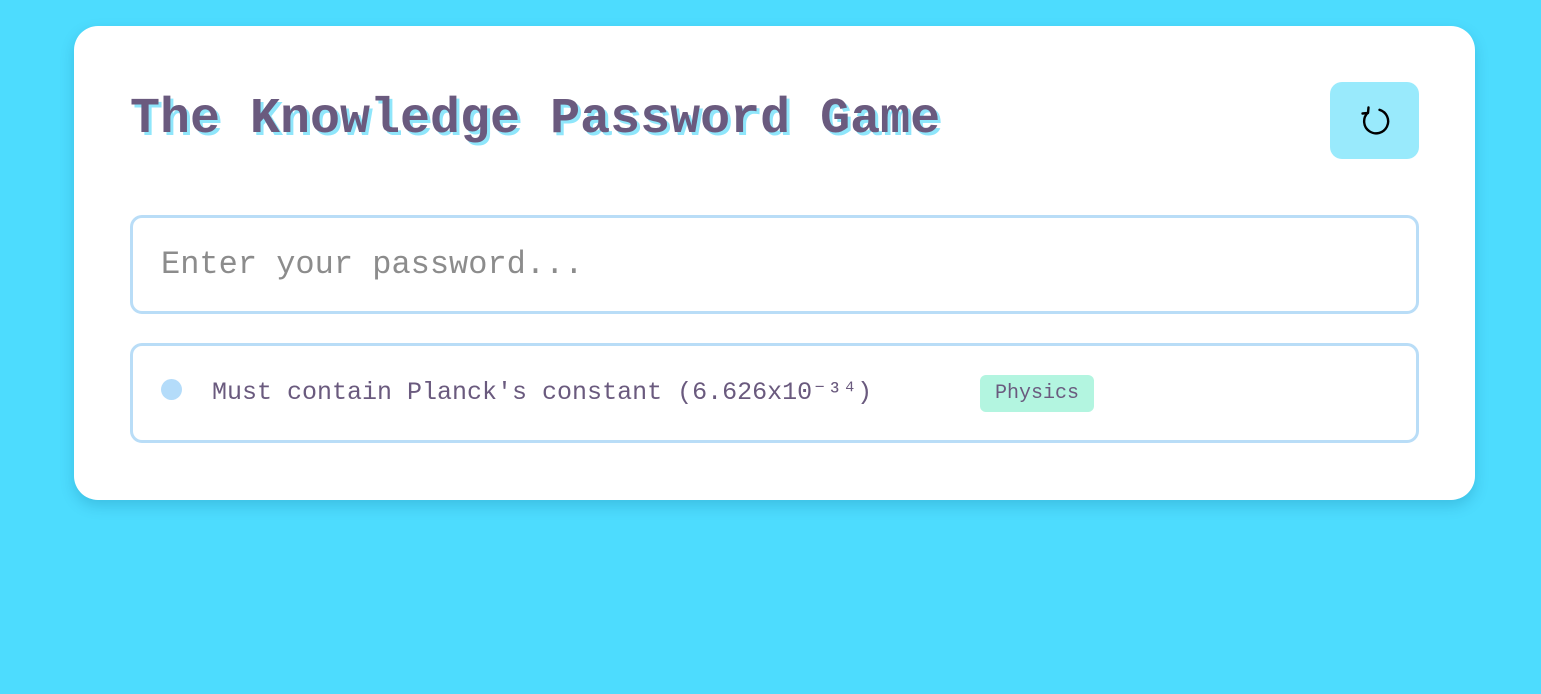 The width and height of the screenshot is (1541, 694). Describe the element at coordinates (171, 389) in the screenshot. I see `status-dot-icon` at that location.